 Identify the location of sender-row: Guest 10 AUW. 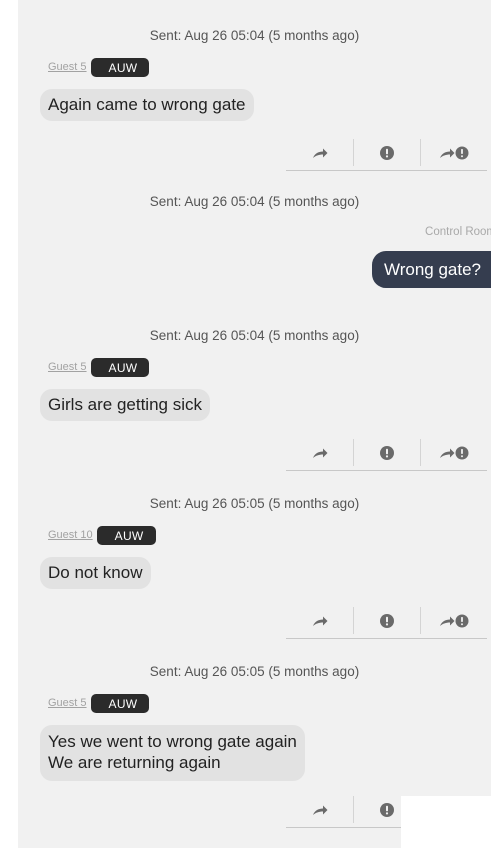
(102, 535).